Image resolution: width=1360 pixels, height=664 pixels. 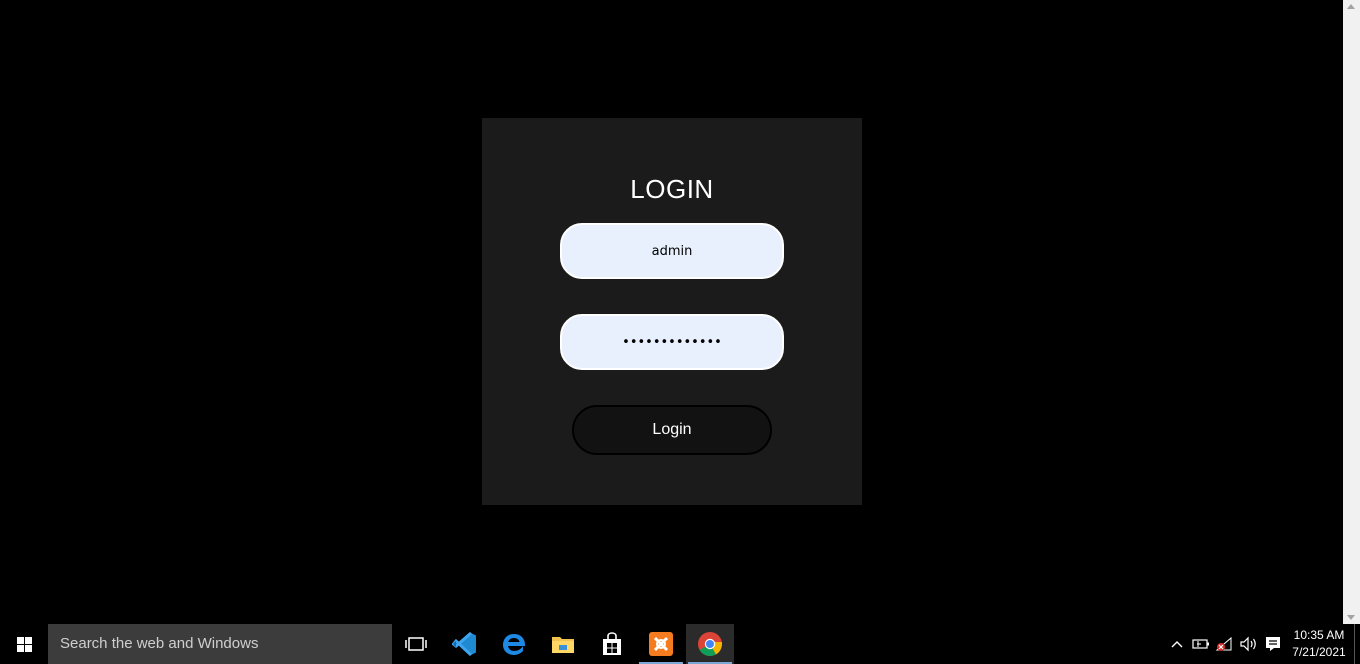 I want to click on clock-time: 10:35 AM, so click(x=1319, y=635).